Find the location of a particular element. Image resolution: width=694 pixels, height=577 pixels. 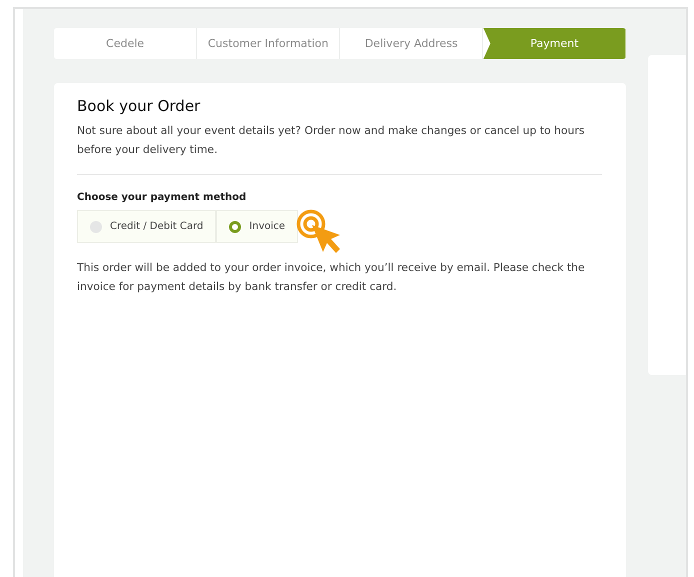

radio-button is located at coordinates (235, 226).